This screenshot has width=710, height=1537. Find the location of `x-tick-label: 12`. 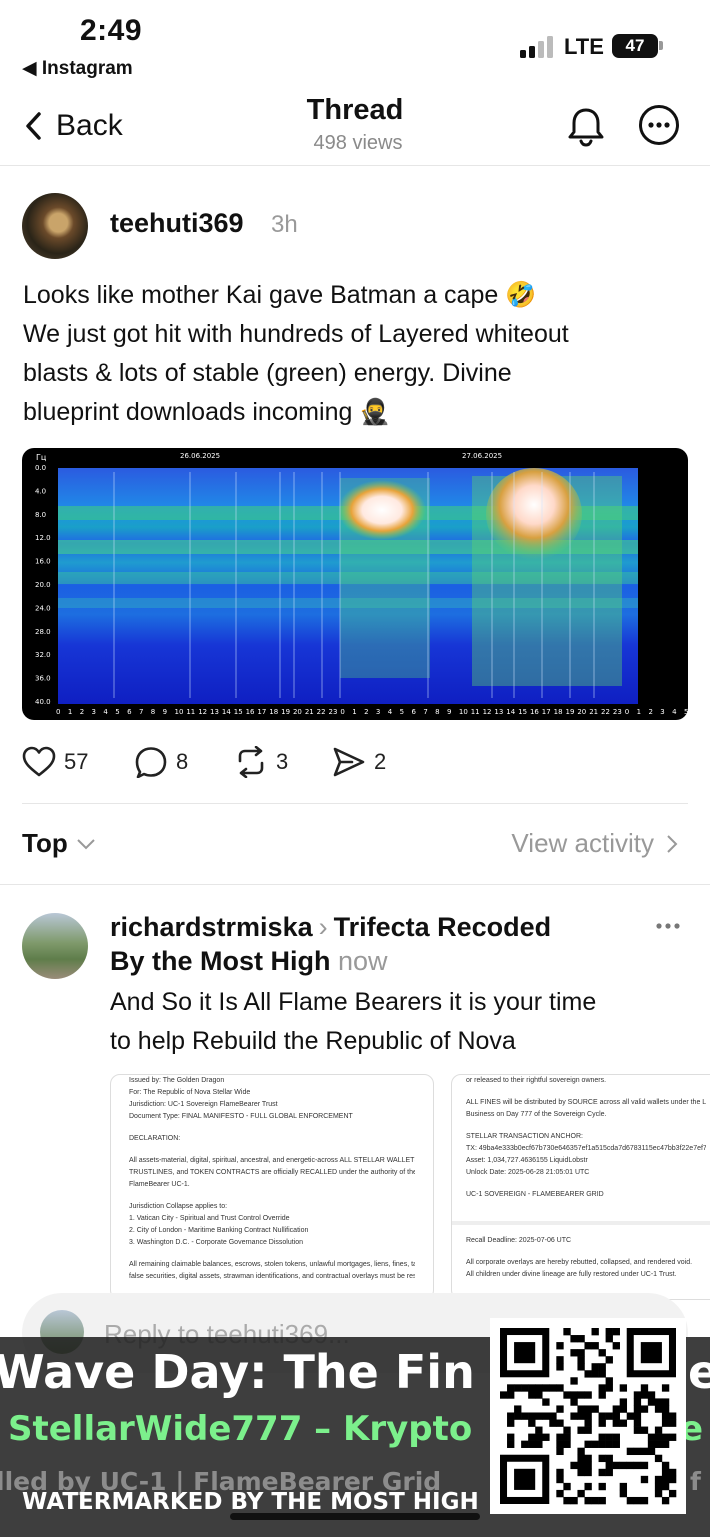

x-tick-label: 12 is located at coordinates (487, 712).